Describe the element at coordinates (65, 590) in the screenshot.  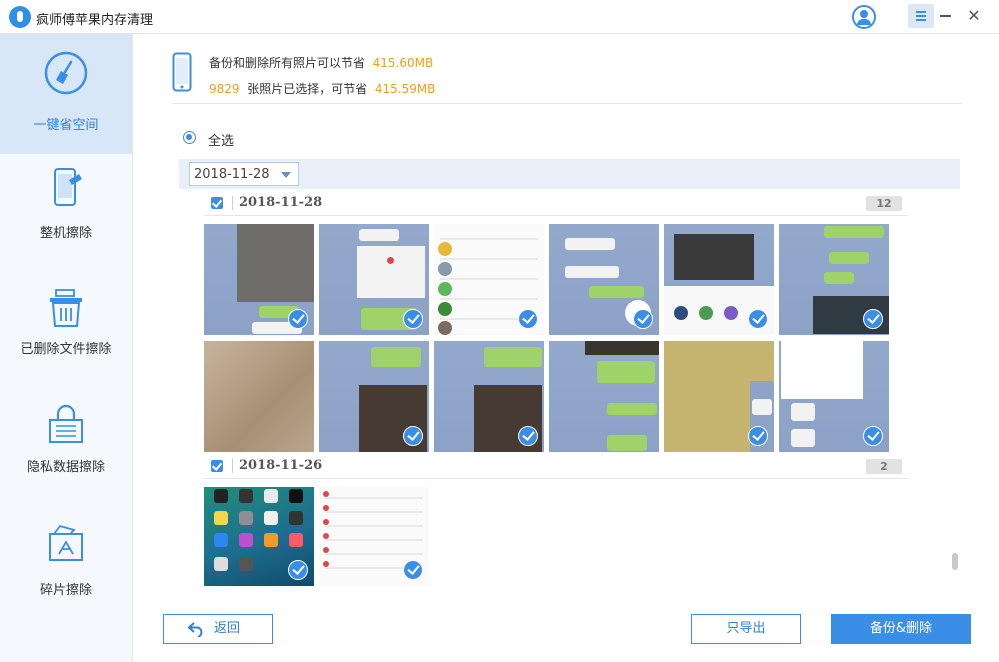
I see `sidebar-item-label: 碎片擦除` at that location.